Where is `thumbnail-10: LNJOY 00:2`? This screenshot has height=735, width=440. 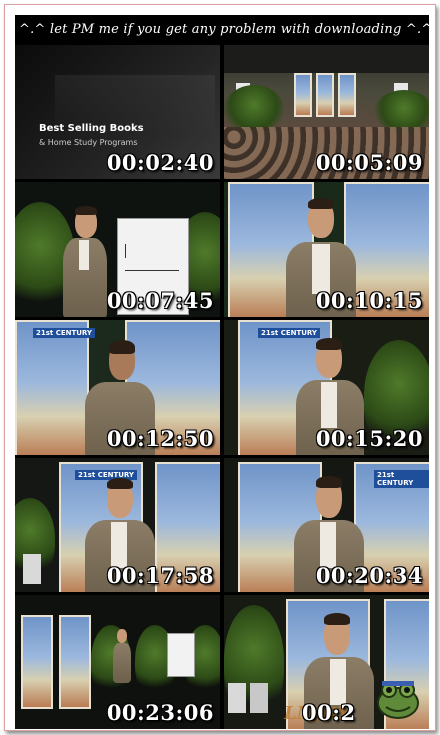
thumbnail-10: LNJOY 00:2 is located at coordinates (326, 662).